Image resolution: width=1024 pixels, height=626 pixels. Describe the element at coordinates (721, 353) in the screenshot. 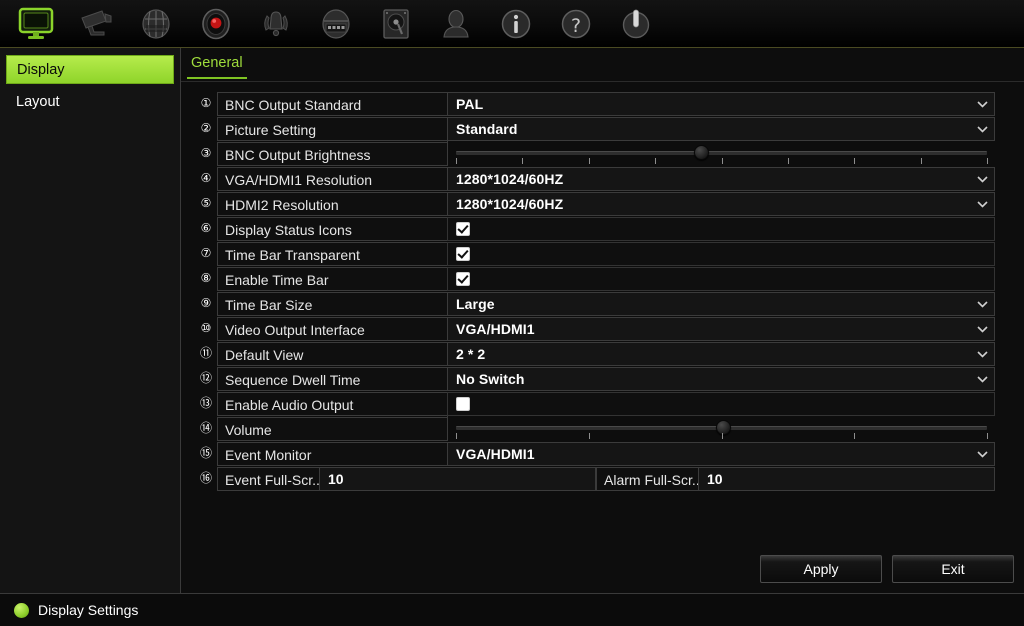

I see `default-view-select: 2 * 2` at that location.